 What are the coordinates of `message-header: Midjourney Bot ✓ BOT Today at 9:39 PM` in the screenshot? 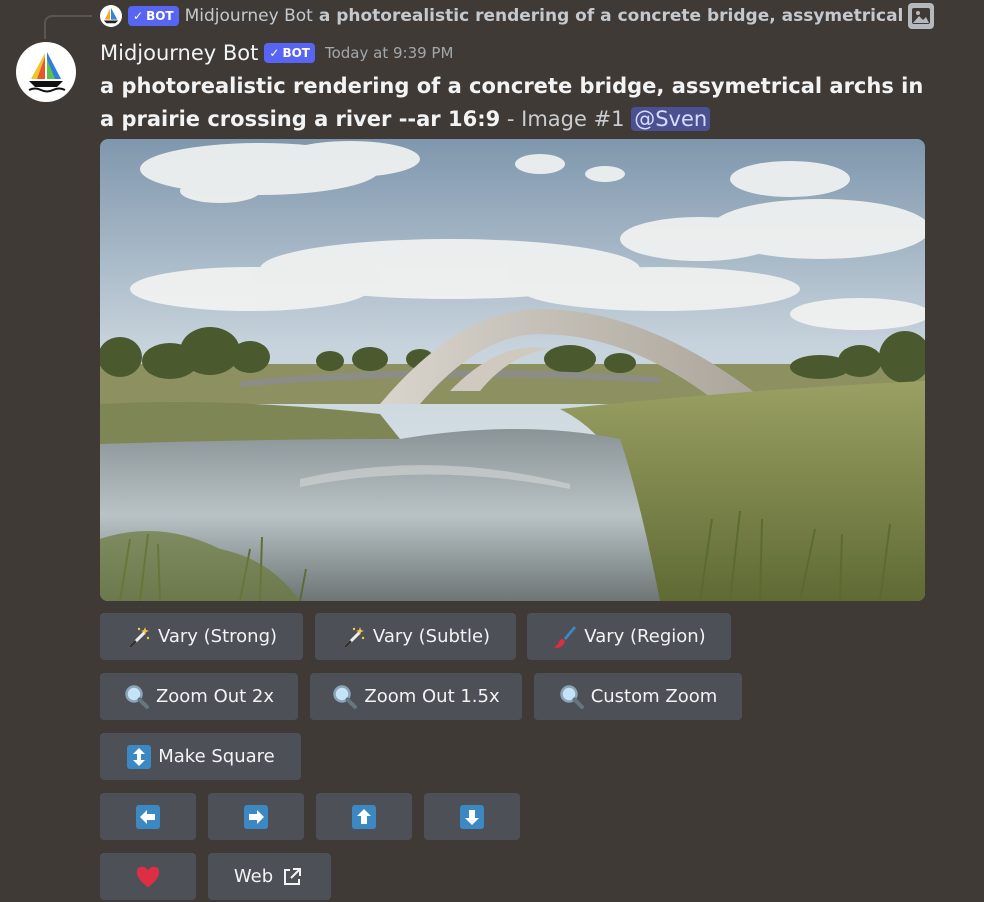 It's located at (276, 53).